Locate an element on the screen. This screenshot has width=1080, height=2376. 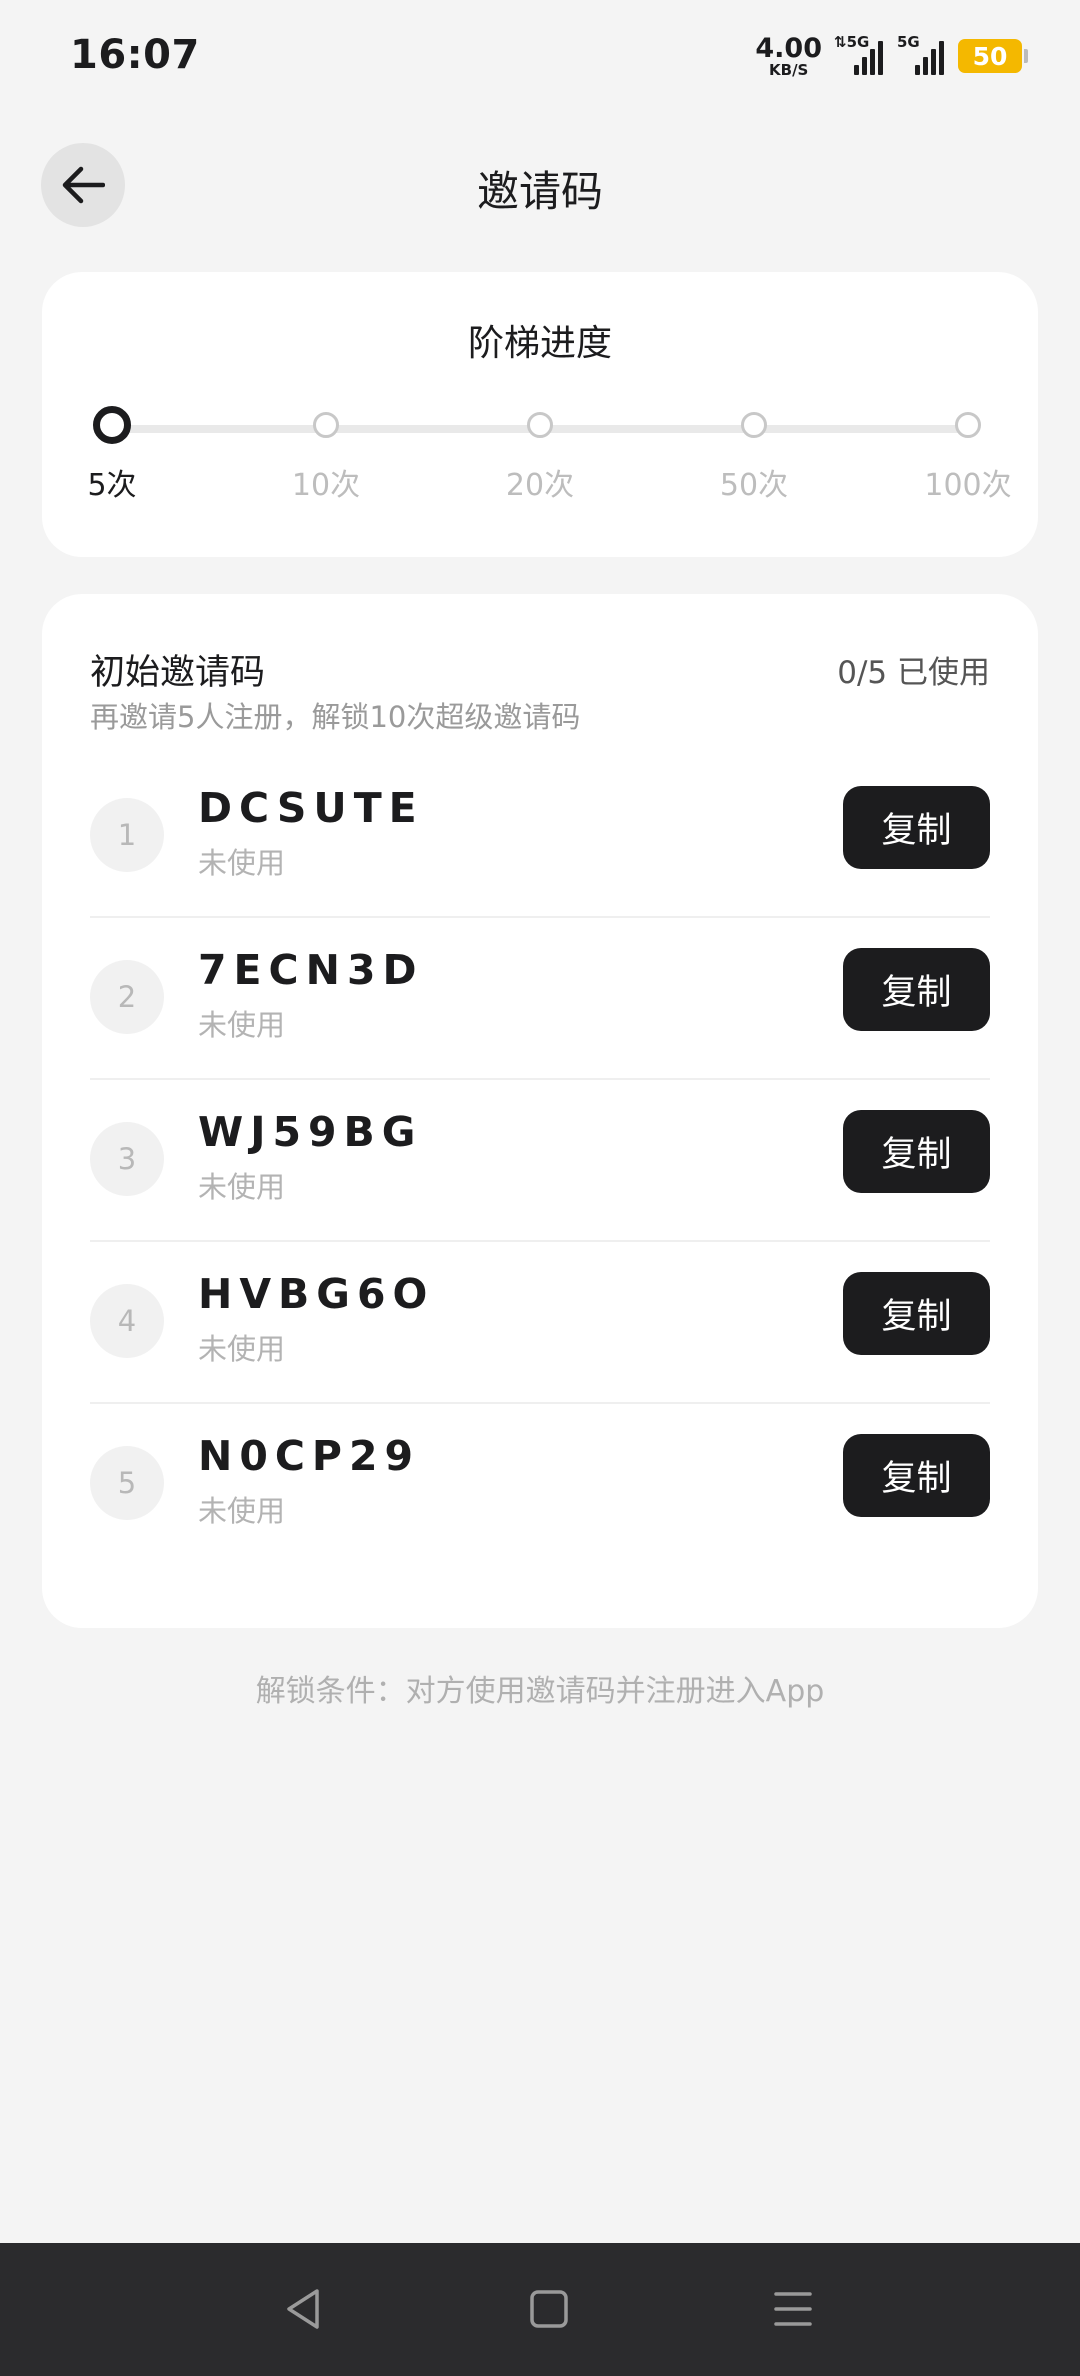
square-home-icon is located at coordinates (549, 2309).